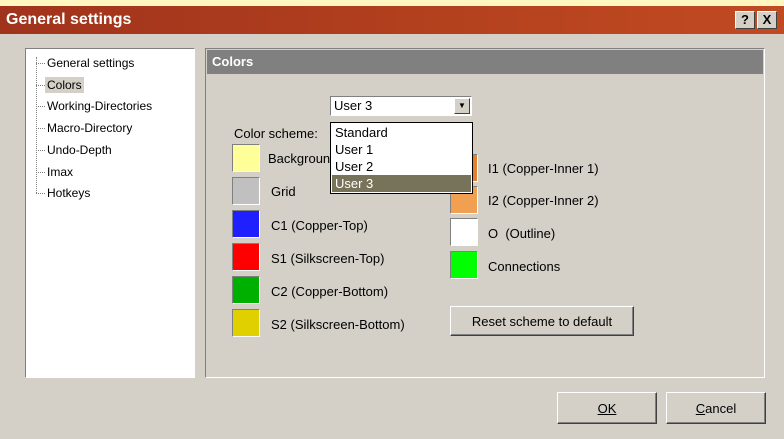 The height and width of the screenshot is (439, 784). What do you see at coordinates (319, 225) in the screenshot?
I see `c1-color-label: C1 (Copper-Top)` at bounding box center [319, 225].